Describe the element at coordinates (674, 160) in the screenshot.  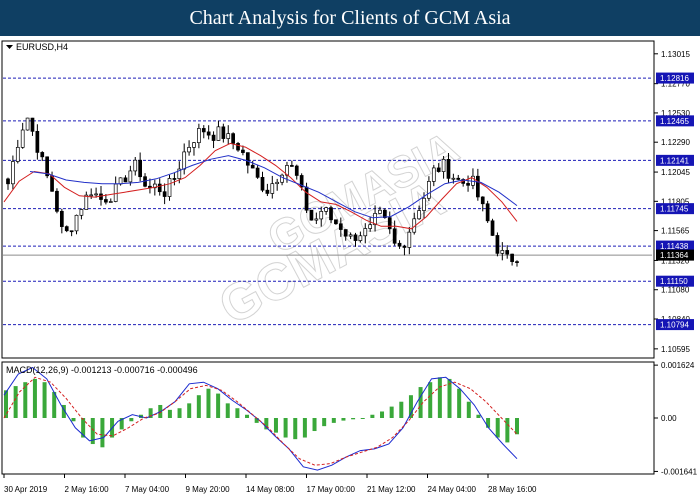
I see `level-price-label: 1.12141` at that location.